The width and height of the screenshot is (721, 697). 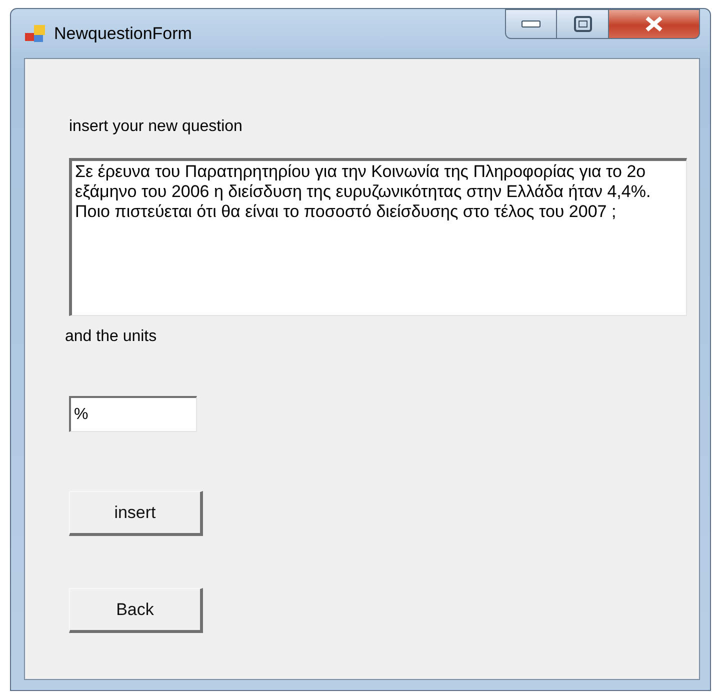 I want to click on close-icon, so click(x=654, y=24).